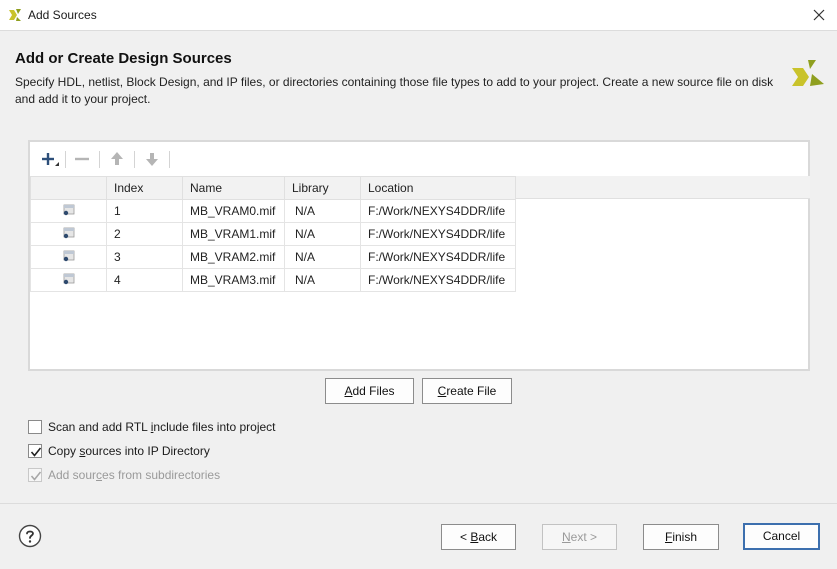 Image resolution: width=837 pixels, height=569 pixels. Describe the element at coordinates (471, 391) in the screenshot. I see `create-file-label-post: reate File` at that location.